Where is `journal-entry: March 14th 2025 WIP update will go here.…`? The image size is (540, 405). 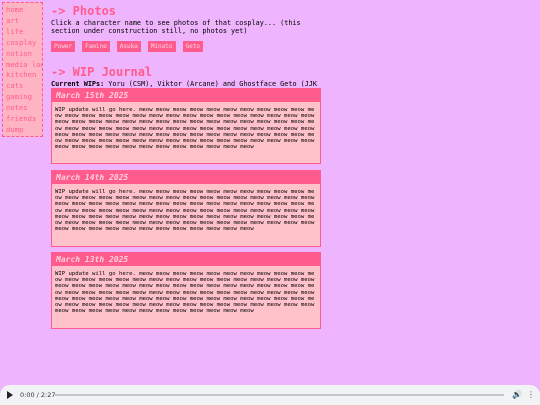
journal-entry: March 14th 2025 WIP update will go here.… is located at coordinates (186, 208).